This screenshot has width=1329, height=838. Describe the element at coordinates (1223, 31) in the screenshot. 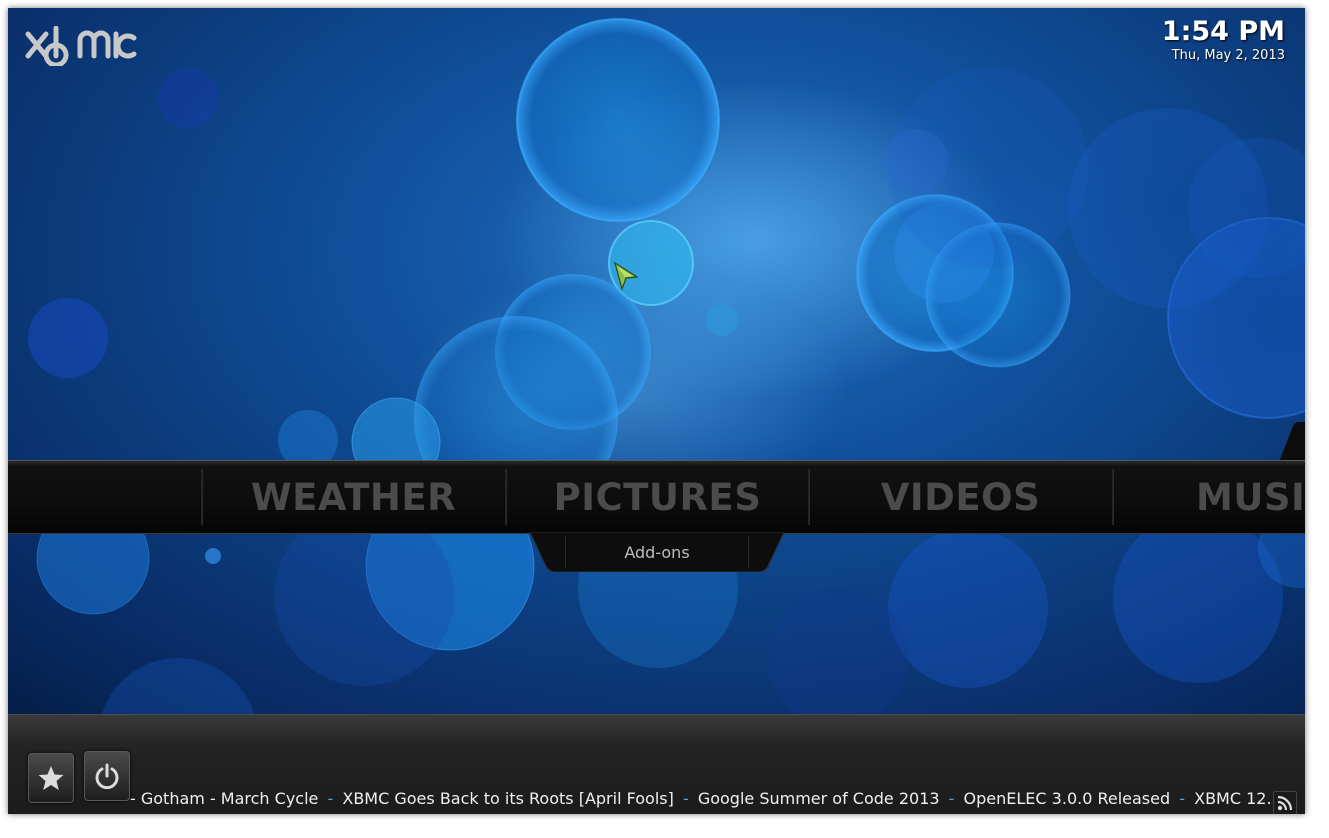

I see `clock-time: 1:54 PM` at that location.